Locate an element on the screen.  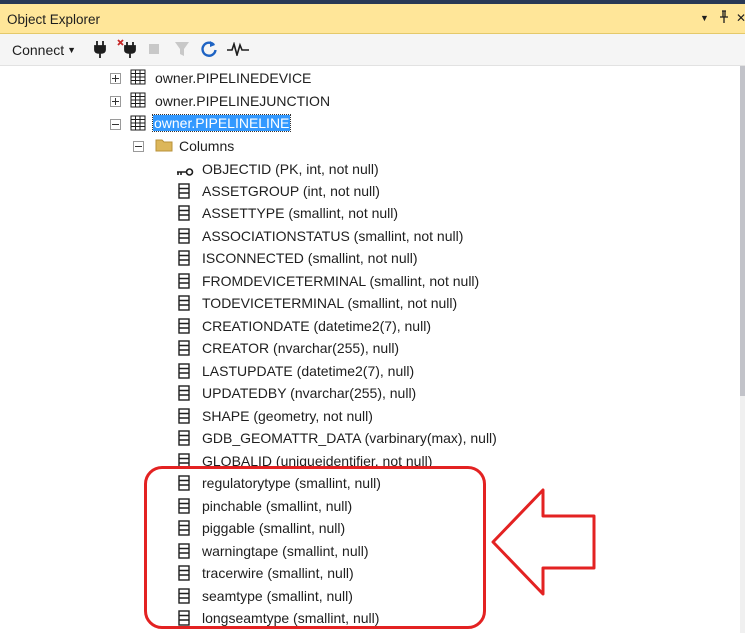
connect-plug-icon is located at coordinates (100, 51).